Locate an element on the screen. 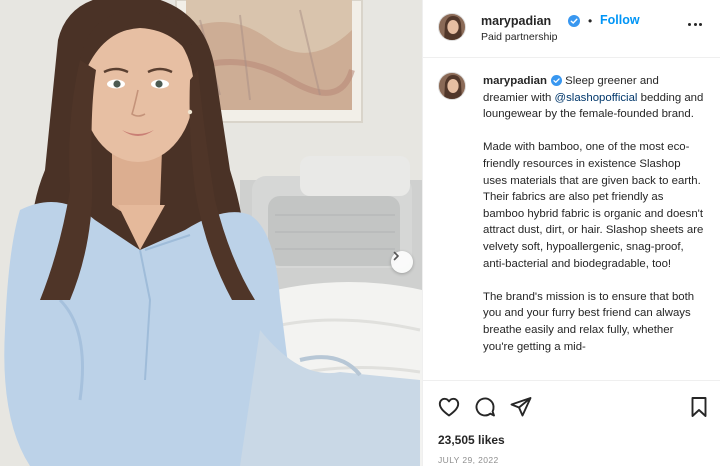 The width and height of the screenshot is (720, 466). chevron-right-icon is located at coordinates (396, 256).